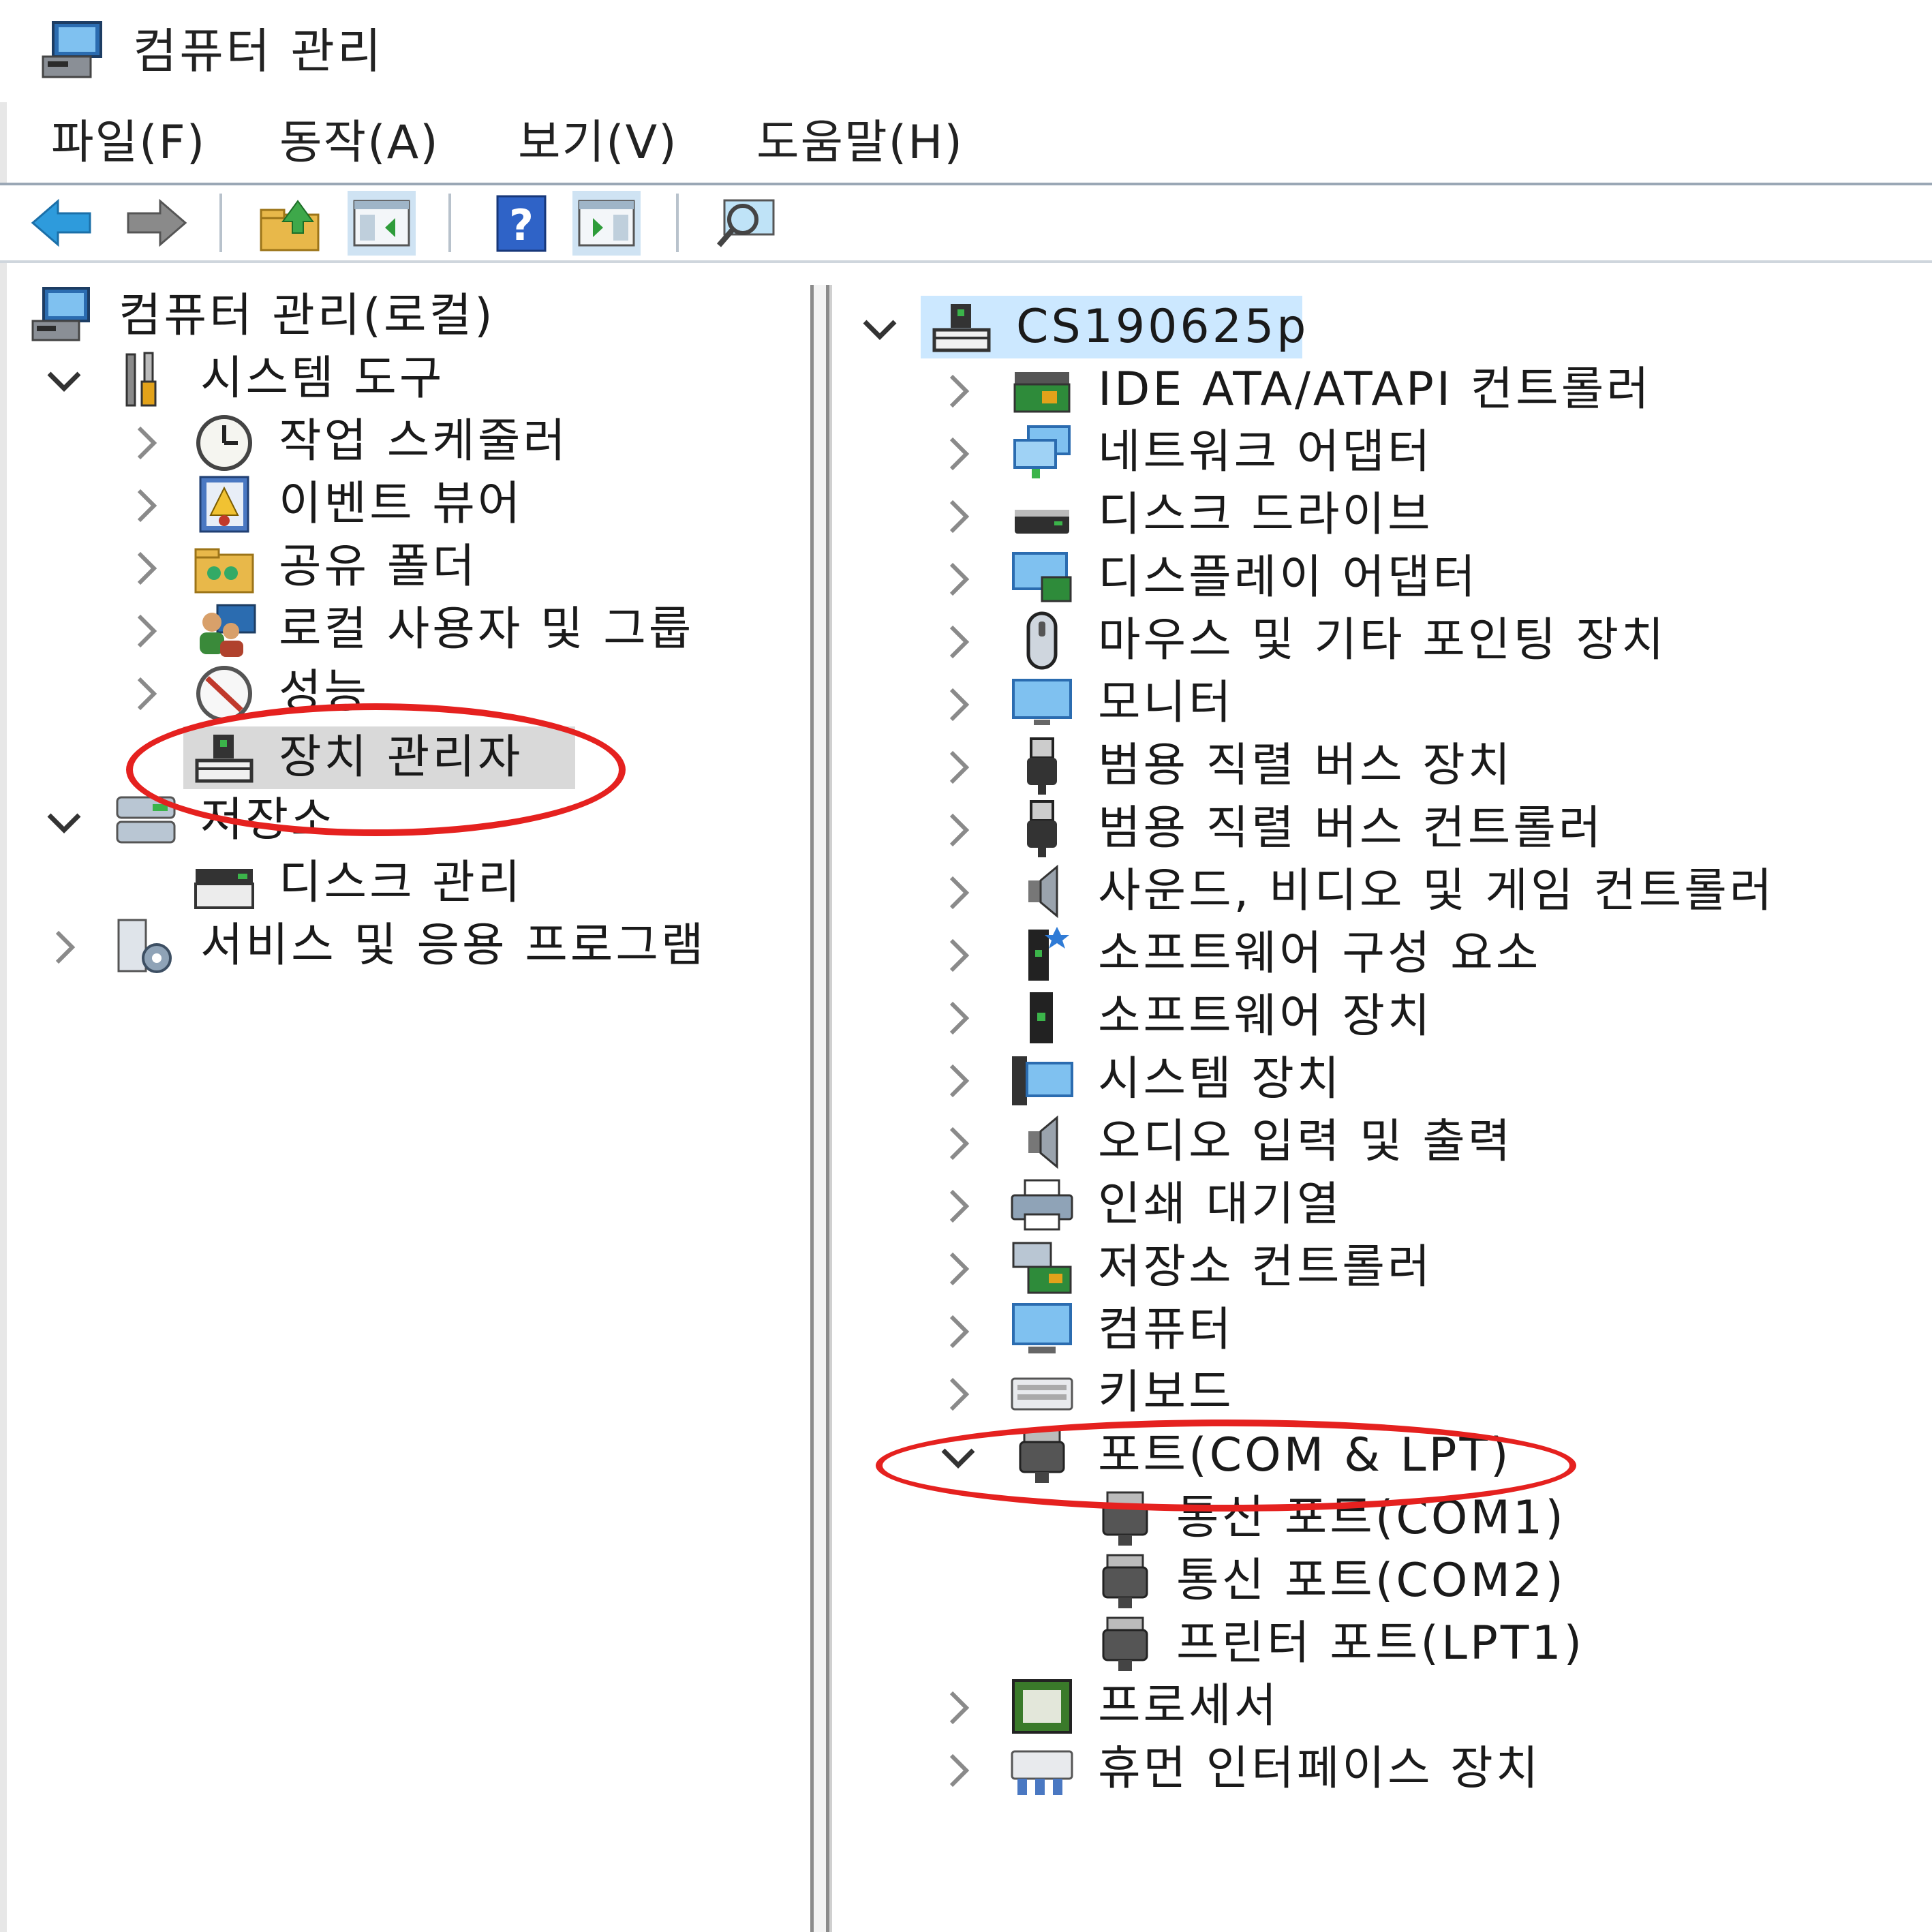 This screenshot has width=1932, height=1932. What do you see at coordinates (1377, 640) in the screenshot?
I see `device-category-mice-pointing-devices: 마우스 및 기타 포인팅 장치` at bounding box center [1377, 640].